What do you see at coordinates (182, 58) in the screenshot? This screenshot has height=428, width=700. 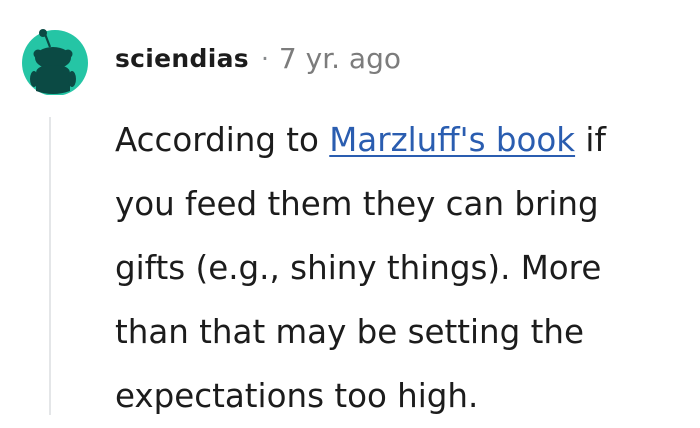 I see `username-link: sciendias` at bounding box center [182, 58].